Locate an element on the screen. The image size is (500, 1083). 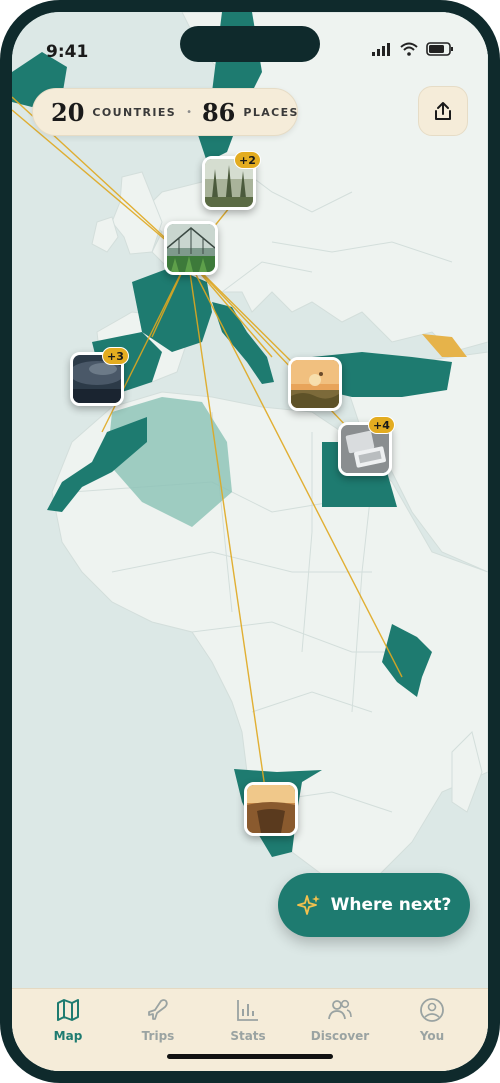
tab-discover: Discover is located at coordinates (340, 1020).